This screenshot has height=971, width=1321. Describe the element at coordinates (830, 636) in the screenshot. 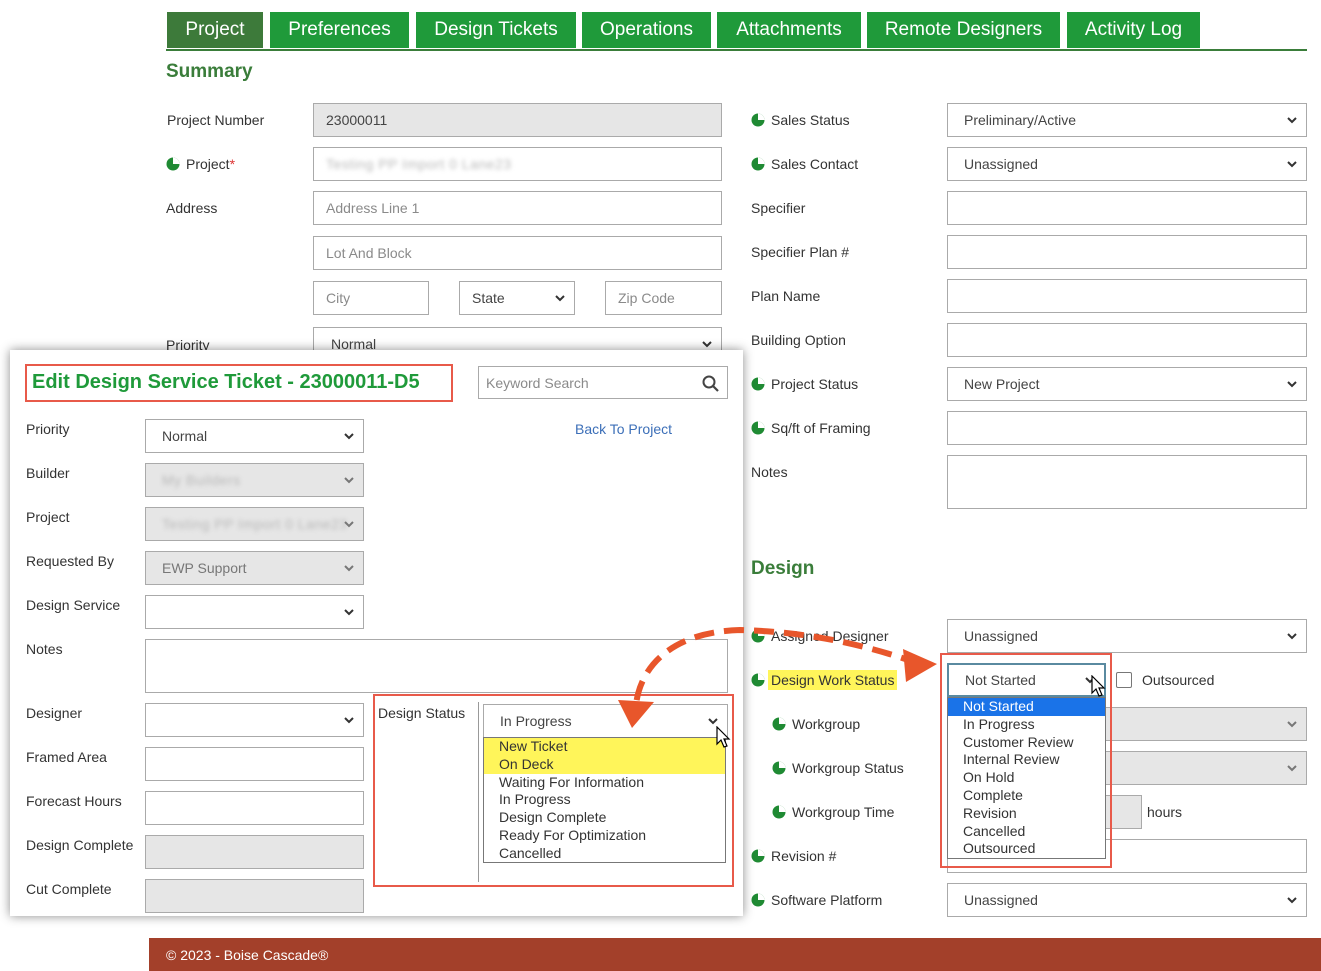

I see `assigned-designer-label: Assigned Designer` at that location.